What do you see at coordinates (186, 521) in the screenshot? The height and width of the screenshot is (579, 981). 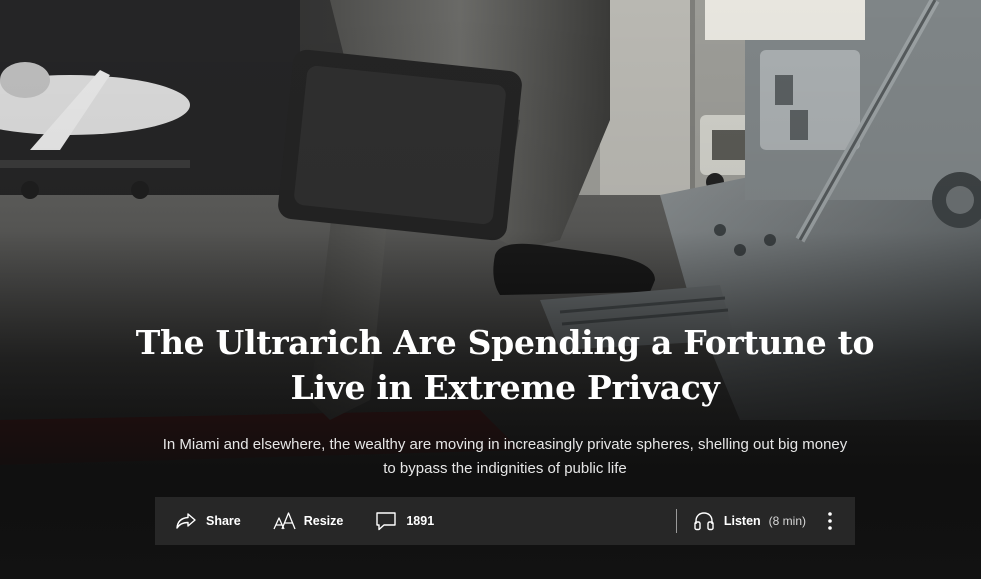 I see `share-arrow-icon` at bounding box center [186, 521].